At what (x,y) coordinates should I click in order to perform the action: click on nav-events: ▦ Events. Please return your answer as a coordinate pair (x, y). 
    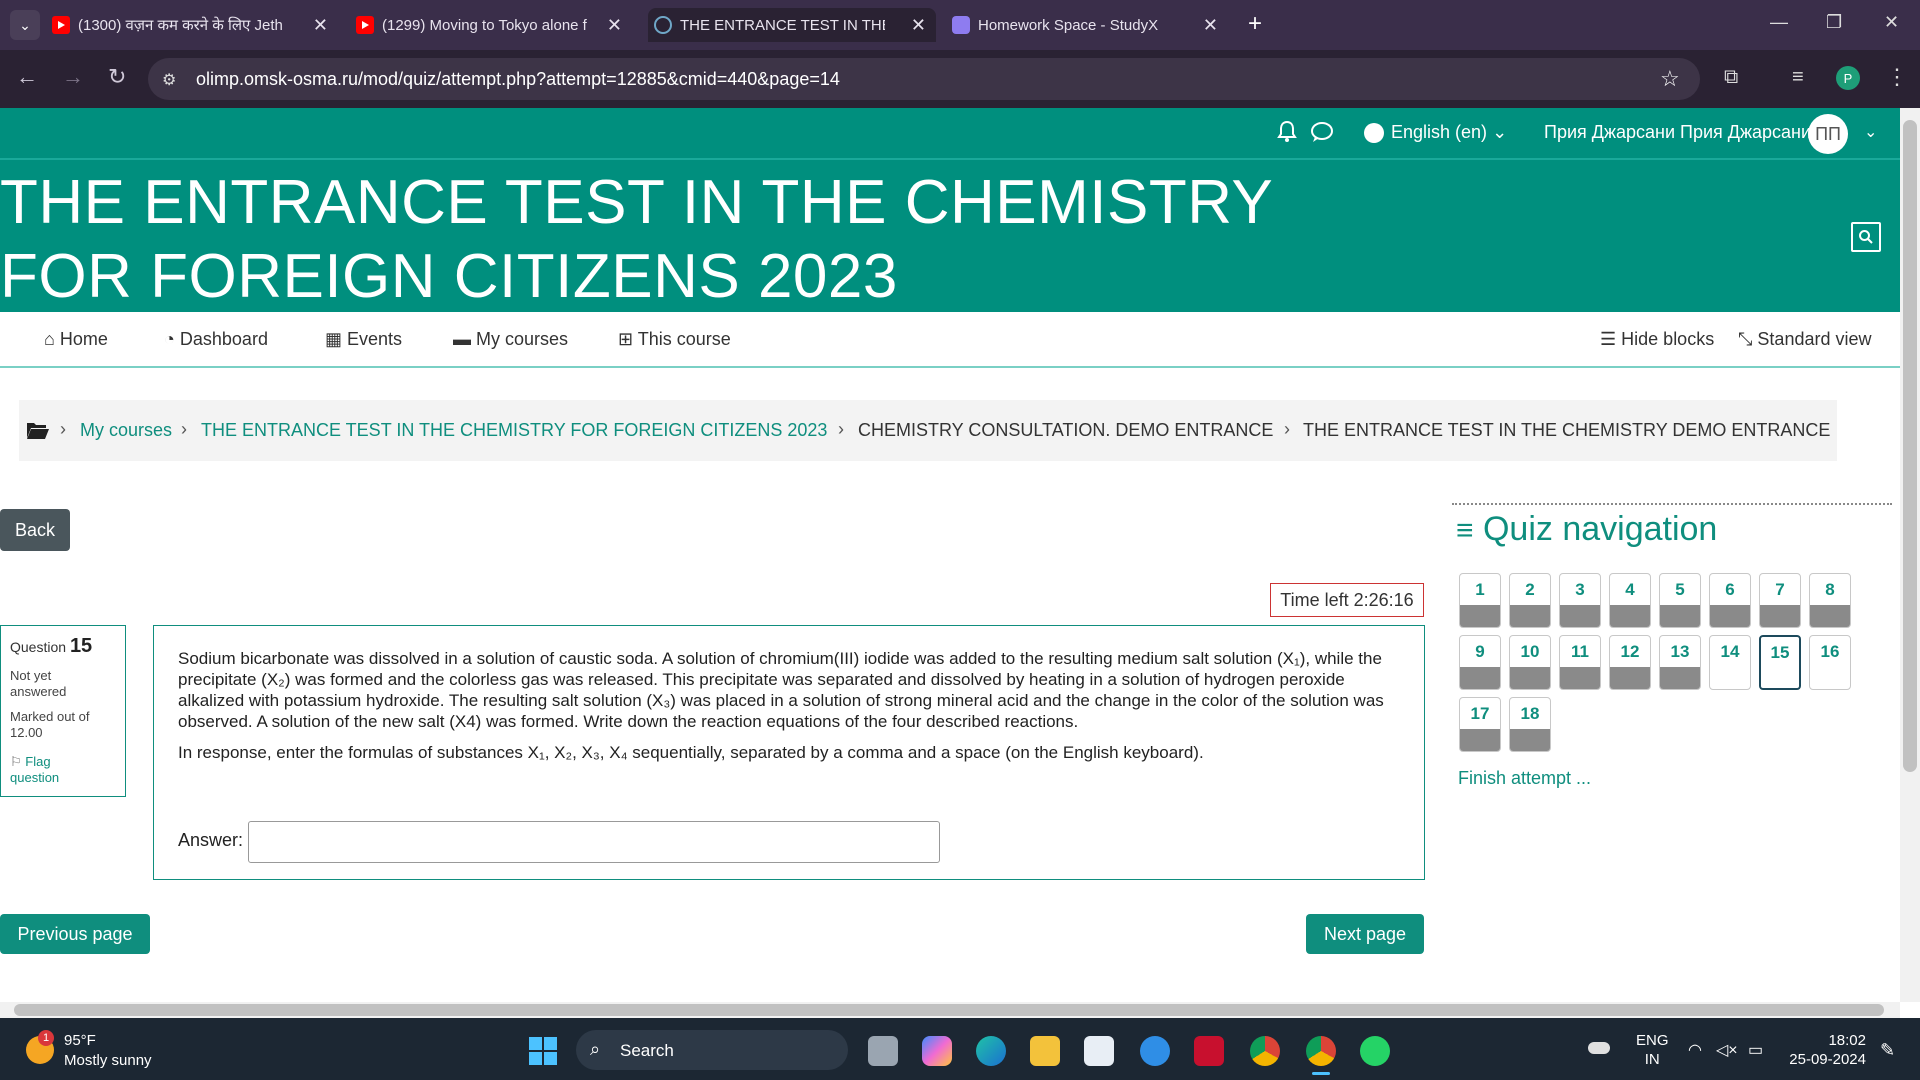
    Looking at the image, I should click on (363, 339).